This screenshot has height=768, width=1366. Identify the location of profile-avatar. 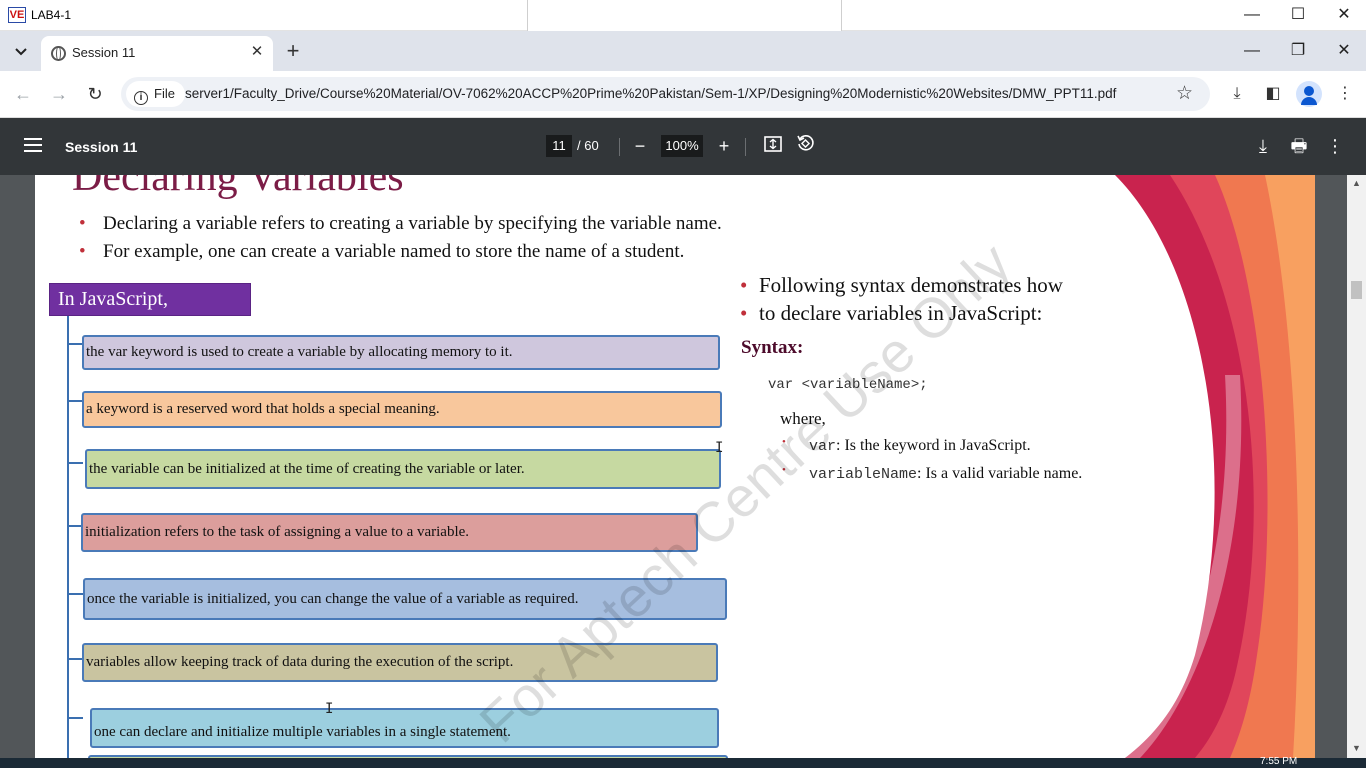
(1309, 94).